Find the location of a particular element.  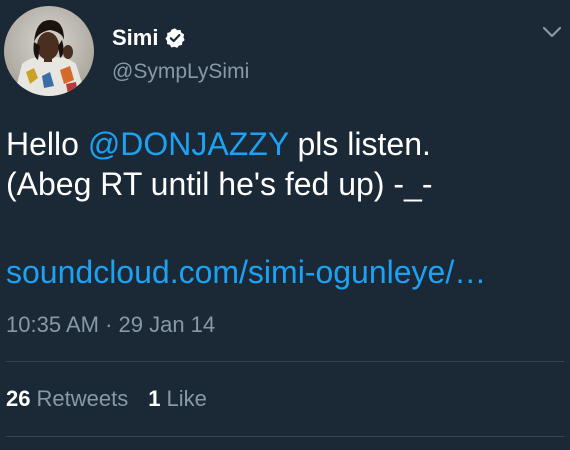

avatar is located at coordinates (49, 51).